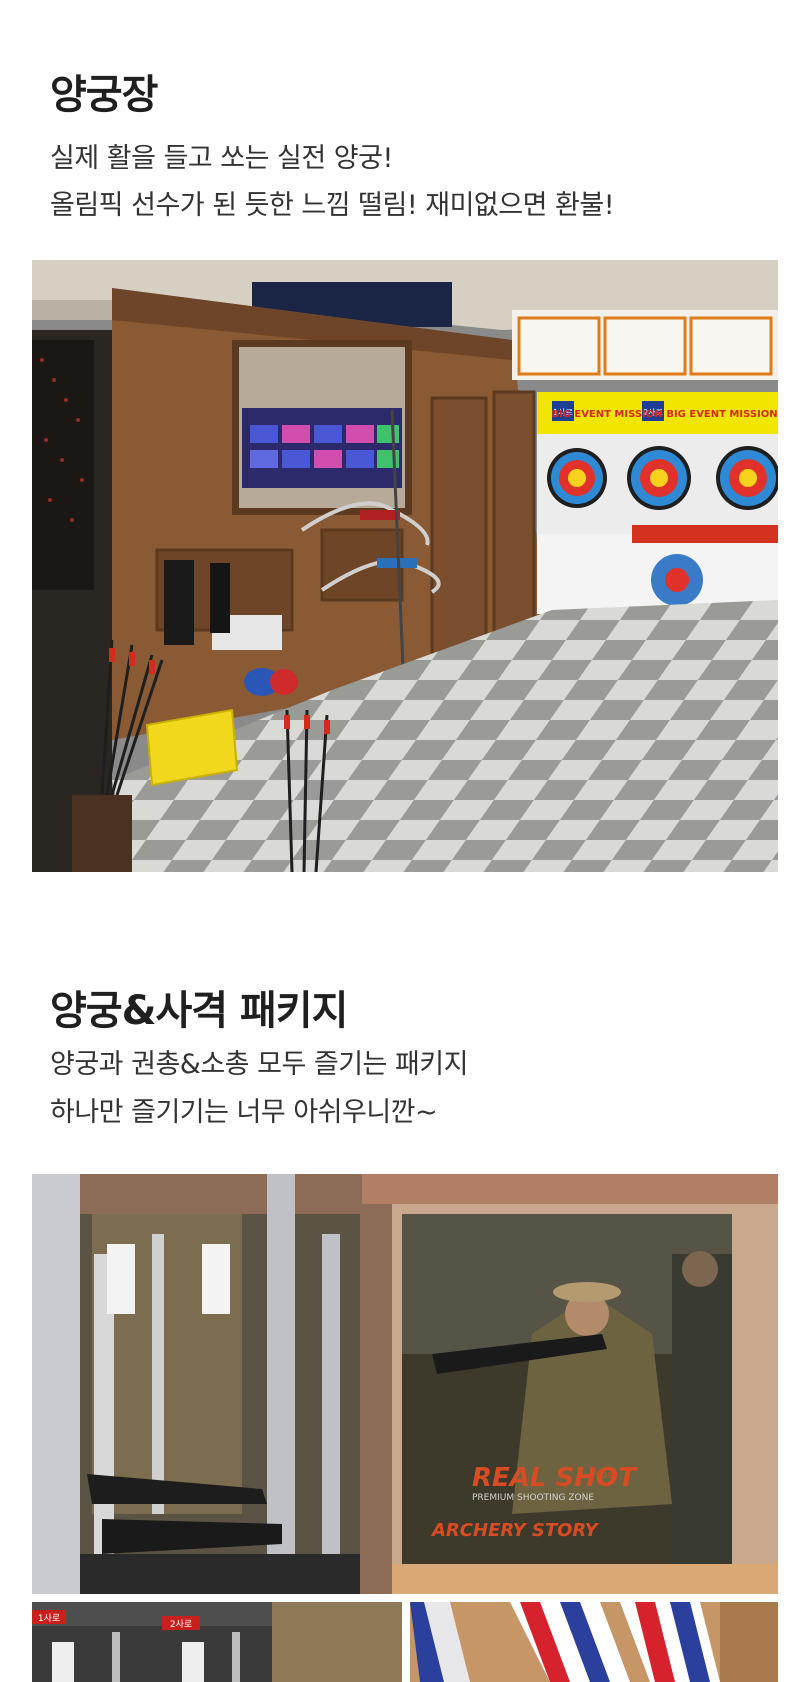 The image size is (810, 1682). What do you see at coordinates (602, 1475) in the screenshot?
I see `poster-brand-tag: Plus` at bounding box center [602, 1475].